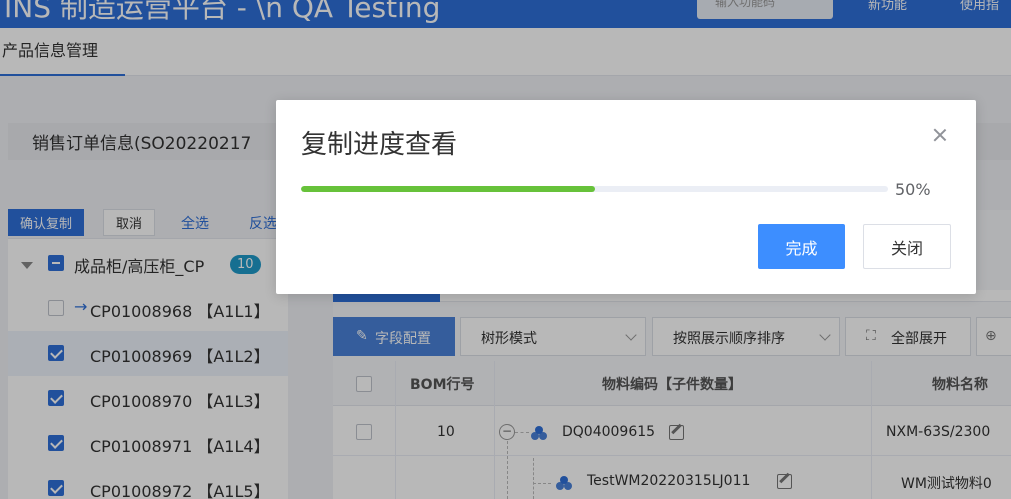 The width and height of the screenshot is (1011, 499). Describe the element at coordinates (801, 246) in the screenshot. I see `done-button: 完成` at that location.